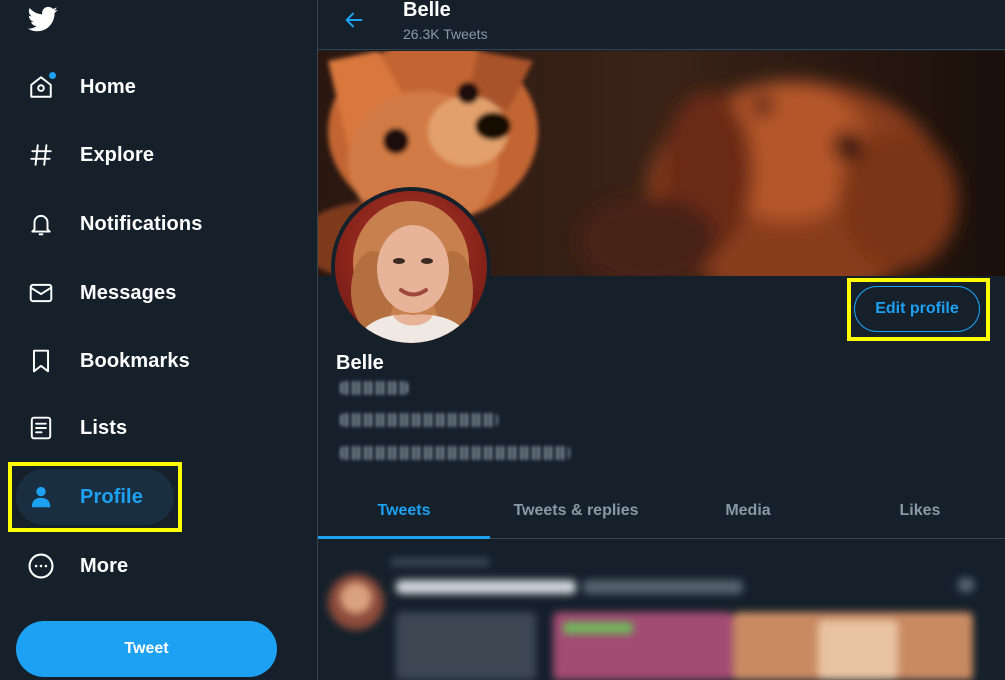 This screenshot has height=680, width=1005. Describe the element at coordinates (419, 420) in the screenshot. I see `redacted-bio` at that location.